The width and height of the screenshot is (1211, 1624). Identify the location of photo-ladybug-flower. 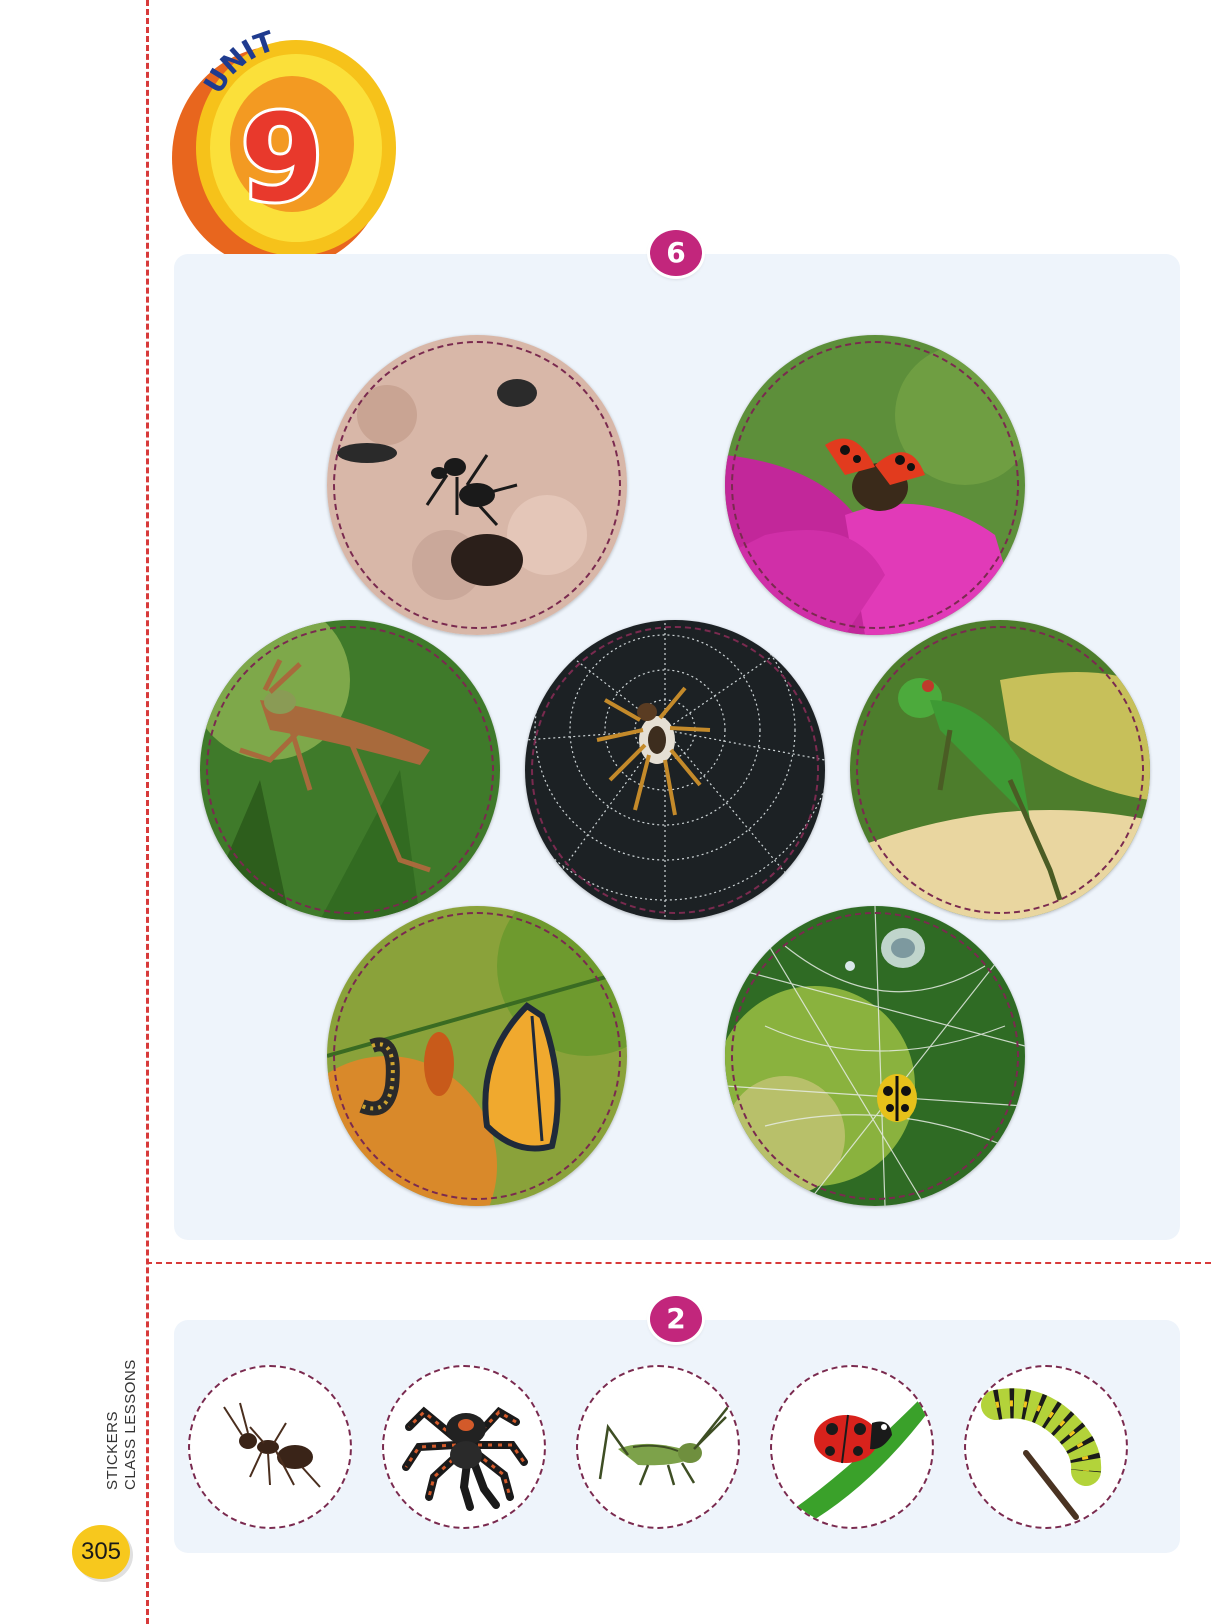
(875, 485).